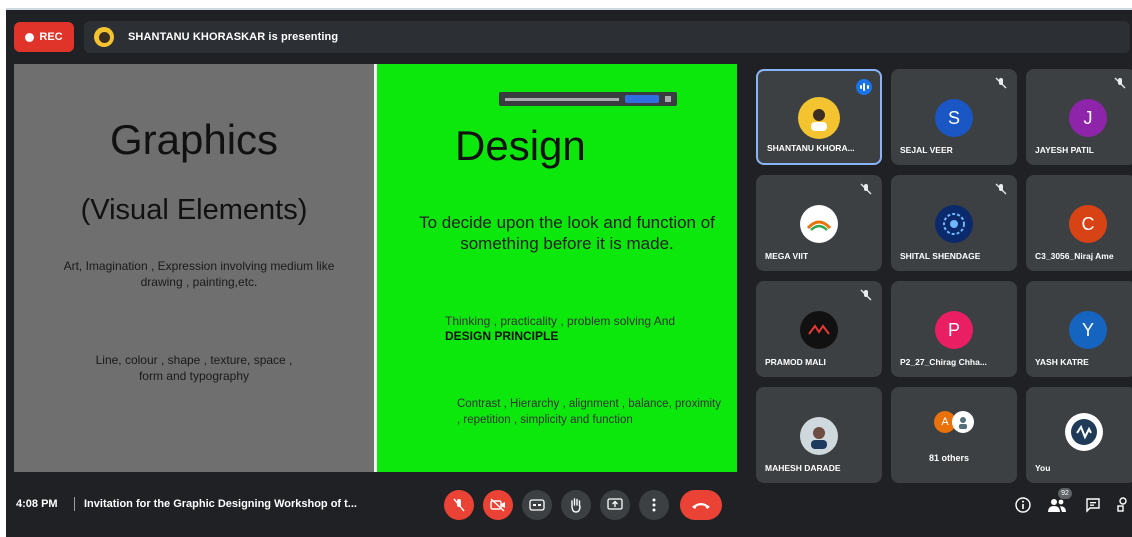  Describe the element at coordinates (1088, 118) in the screenshot. I see `avatar: J` at that location.